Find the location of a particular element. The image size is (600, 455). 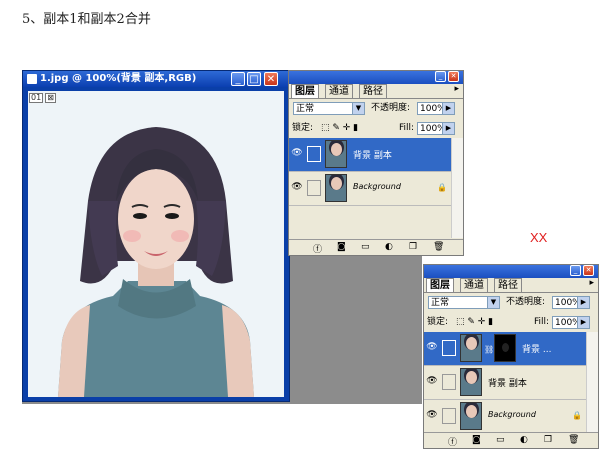

layer-mask-thumbnail is located at coordinates (505, 348).